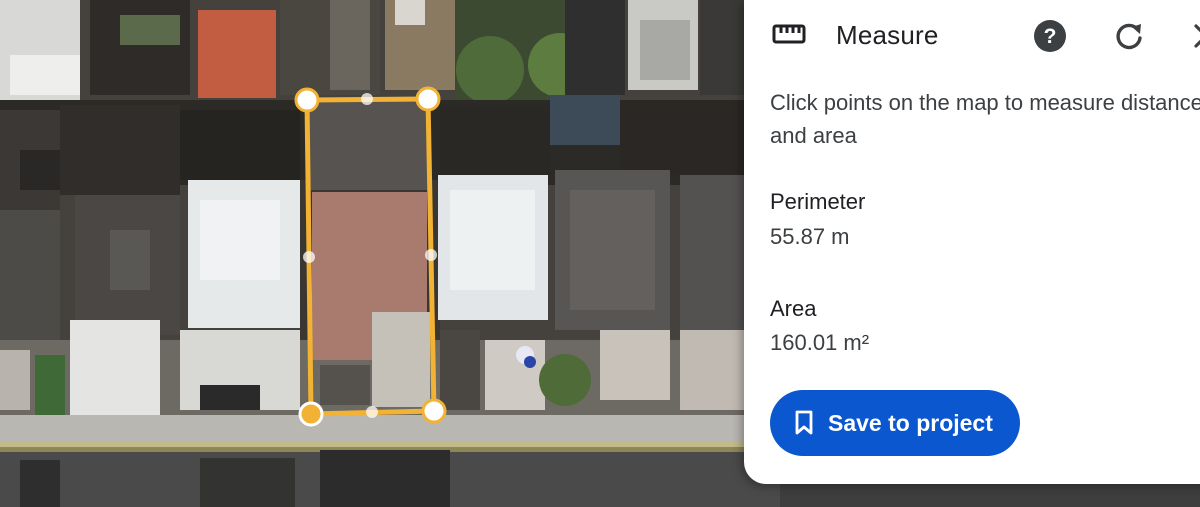 The height and width of the screenshot is (507, 1200). What do you see at coordinates (804, 423) in the screenshot?
I see `bookmark-icon` at bounding box center [804, 423].